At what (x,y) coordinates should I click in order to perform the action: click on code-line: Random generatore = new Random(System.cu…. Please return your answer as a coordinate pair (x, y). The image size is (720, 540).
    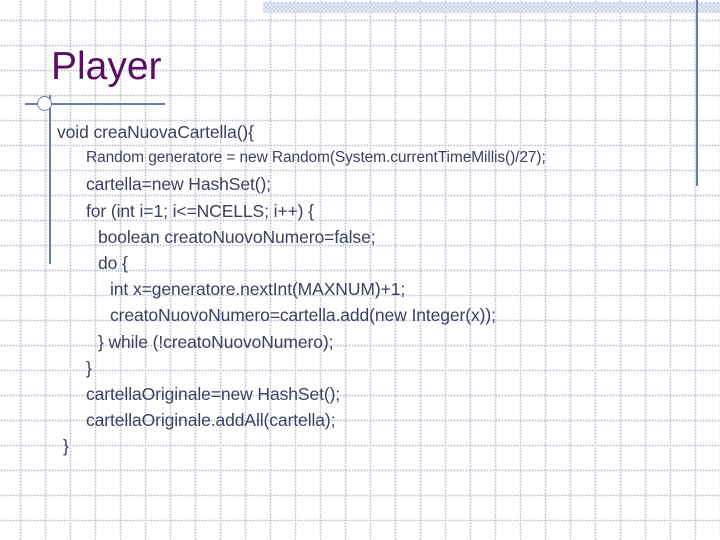
    Looking at the image, I should click on (316, 158).